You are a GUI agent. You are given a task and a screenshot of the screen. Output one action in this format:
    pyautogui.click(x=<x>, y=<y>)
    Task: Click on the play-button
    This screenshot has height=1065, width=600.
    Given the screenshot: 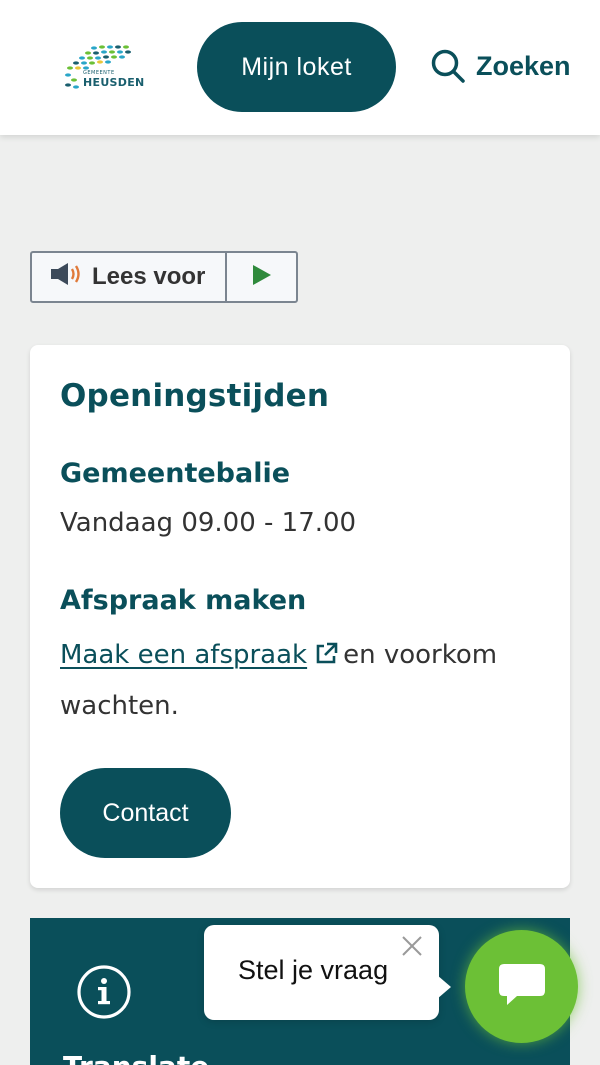 What is the action you would take?
    pyautogui.click(x=261, y=277)
    